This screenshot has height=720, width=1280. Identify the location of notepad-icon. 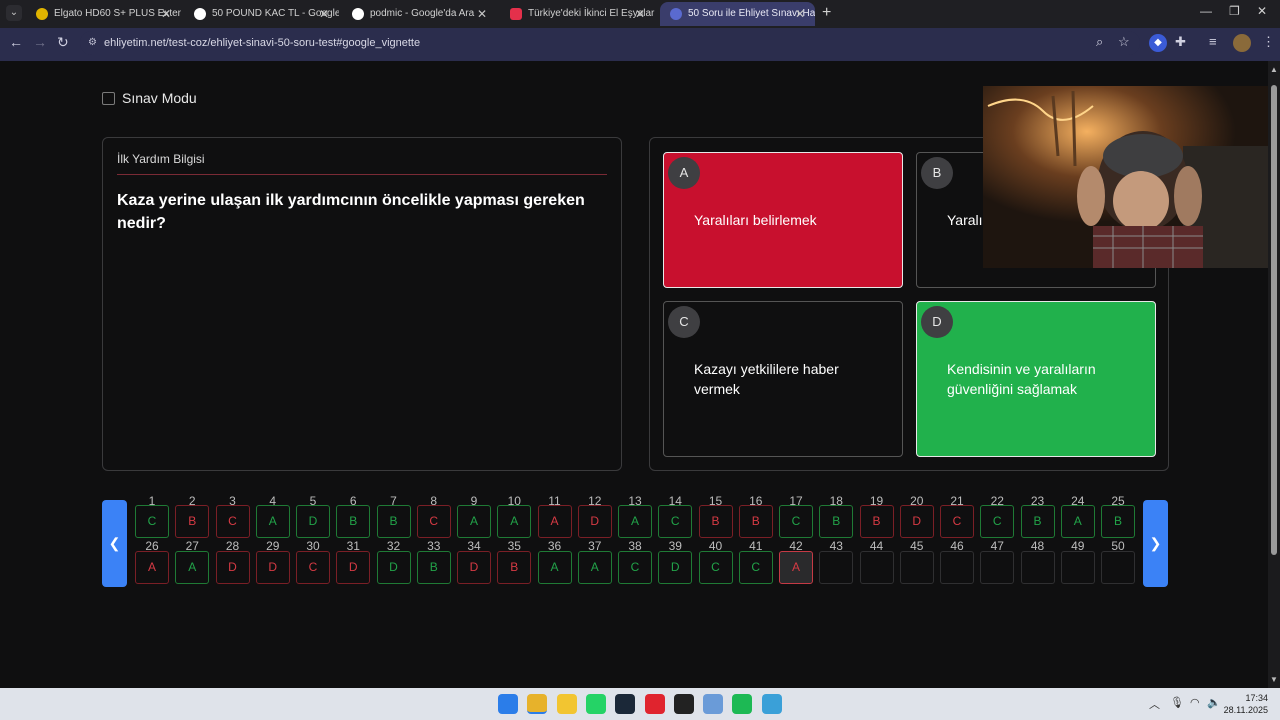
(771, 704).